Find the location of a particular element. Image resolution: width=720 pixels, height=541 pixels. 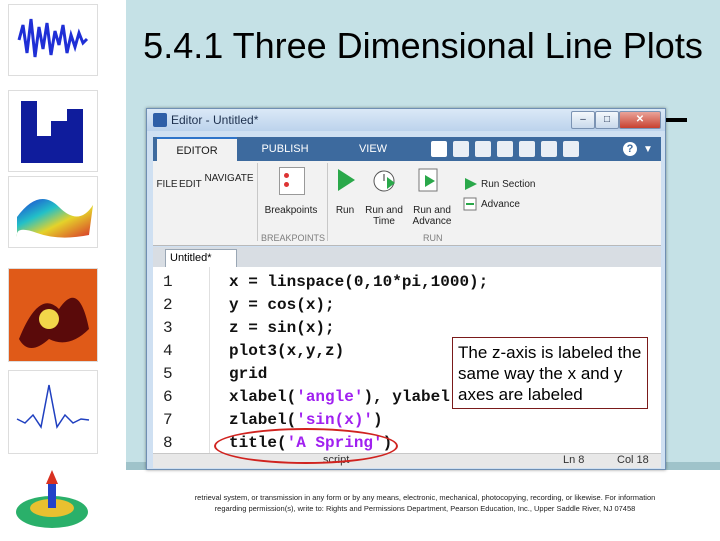

run-and-time-icon is located at coordinates (384, 180).